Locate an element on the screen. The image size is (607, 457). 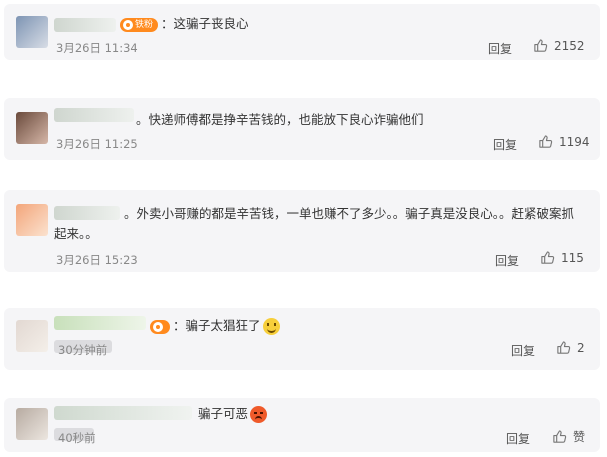
angry-emoji-icon is located at coordinates (259, 414).